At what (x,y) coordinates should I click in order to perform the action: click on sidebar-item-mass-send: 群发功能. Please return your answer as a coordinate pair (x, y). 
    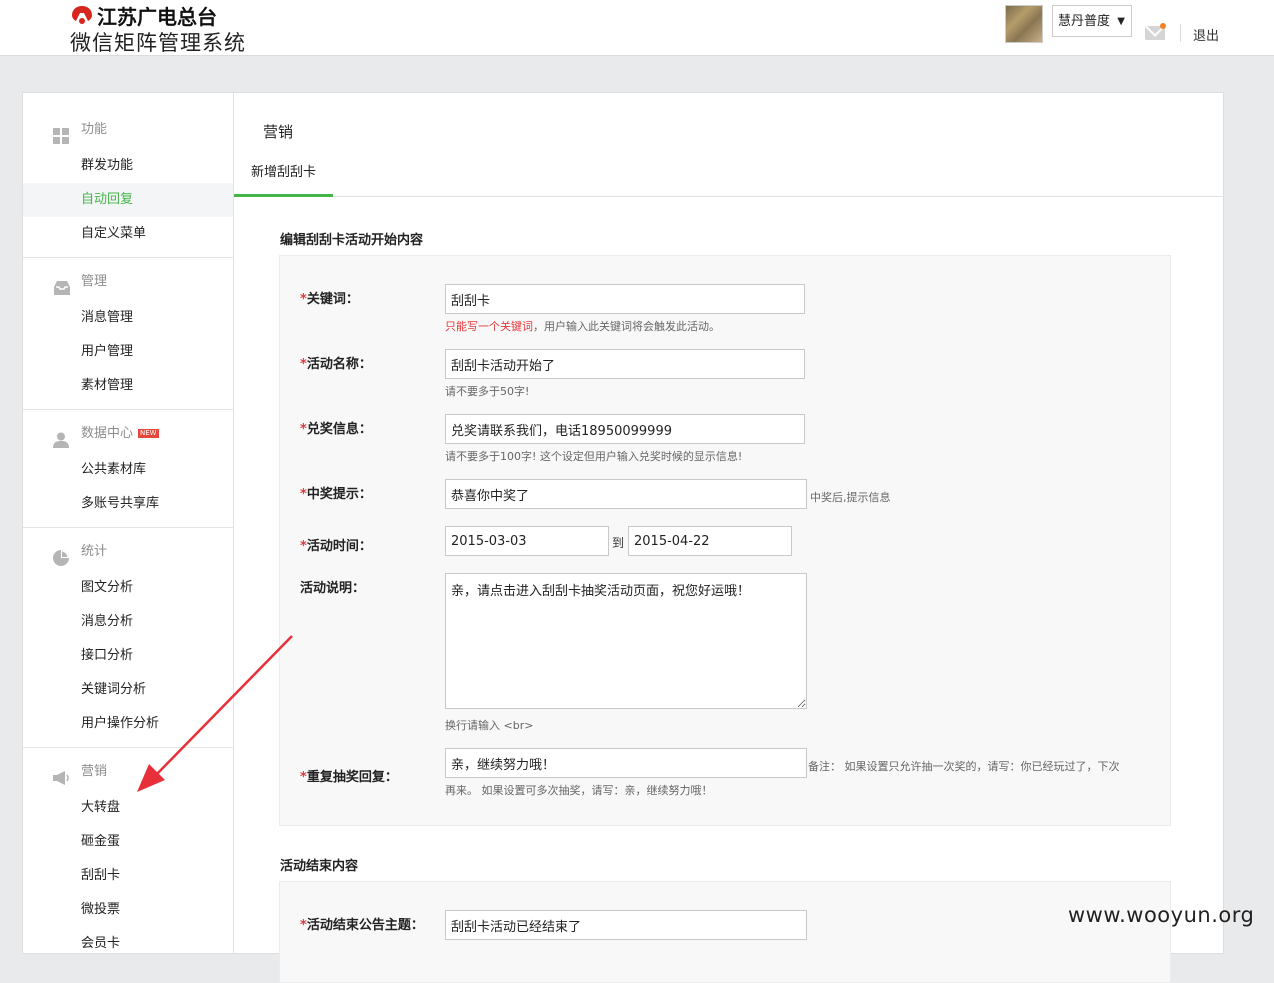
    Looking at the image, I should click on (128, 166).